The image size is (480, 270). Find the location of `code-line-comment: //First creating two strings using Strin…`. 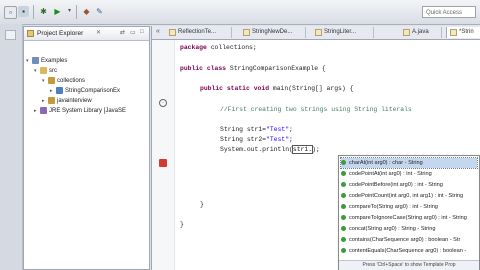

code-line-comment: //First creating two strings using Strin… is located at coordinates (316, 109).